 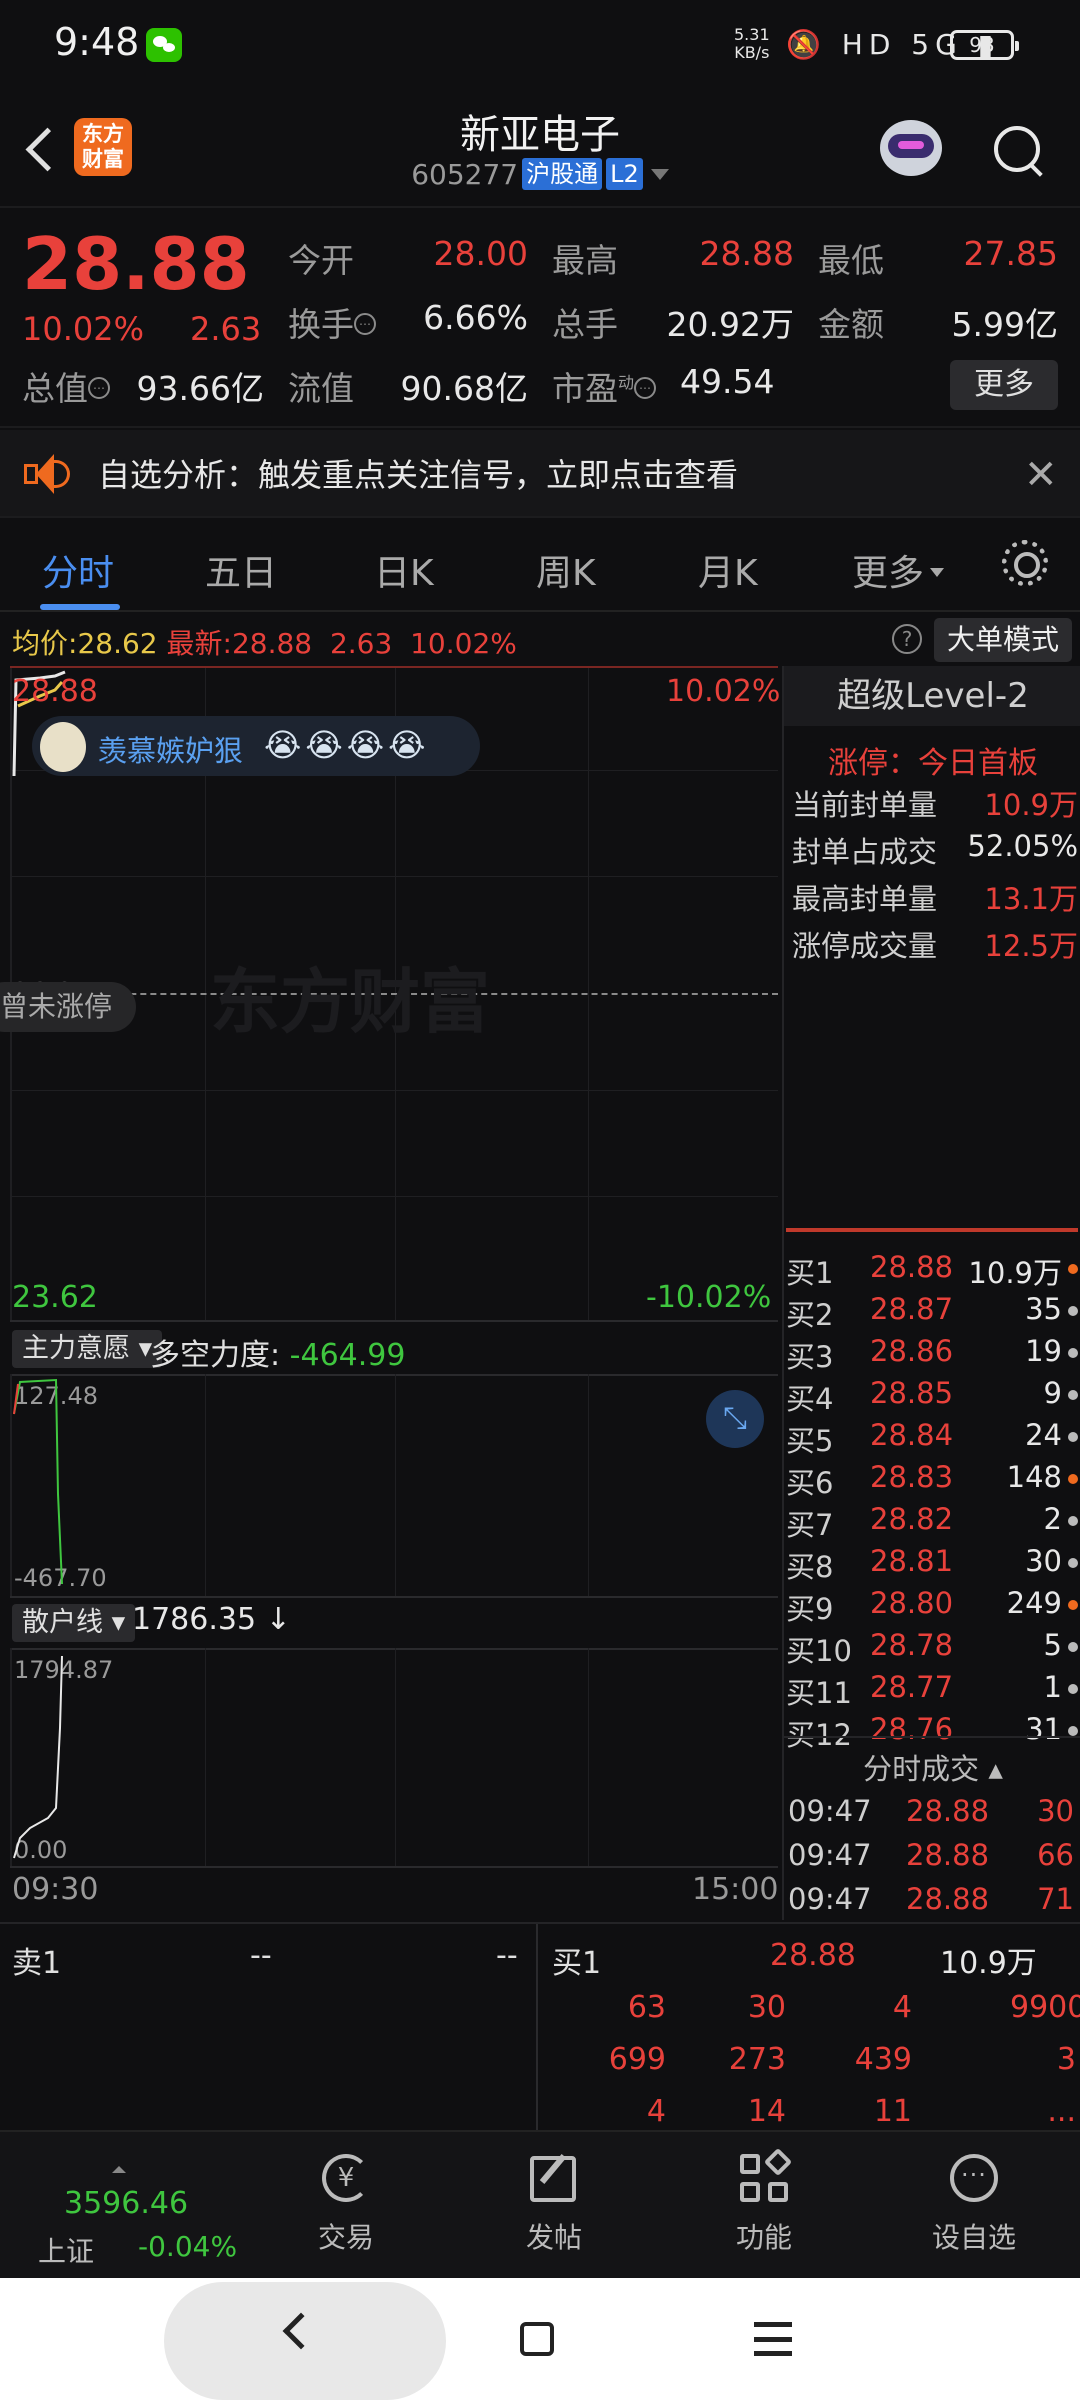 I want to click on bid-qty: 30, so click(x=1043, y=1561).